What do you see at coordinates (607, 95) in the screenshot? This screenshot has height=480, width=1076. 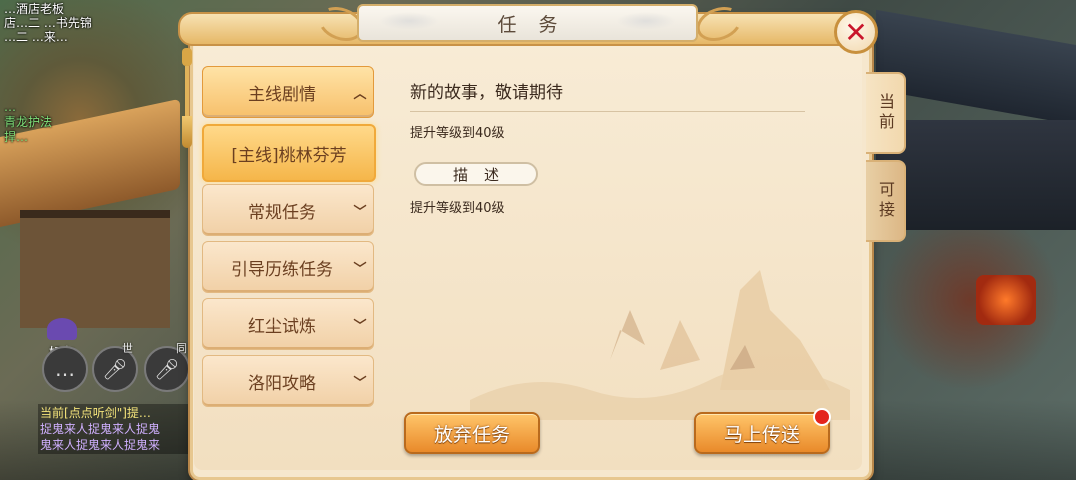 I see `quest-title: 新的故事，敬请期待` at bounding box center [607, 95].